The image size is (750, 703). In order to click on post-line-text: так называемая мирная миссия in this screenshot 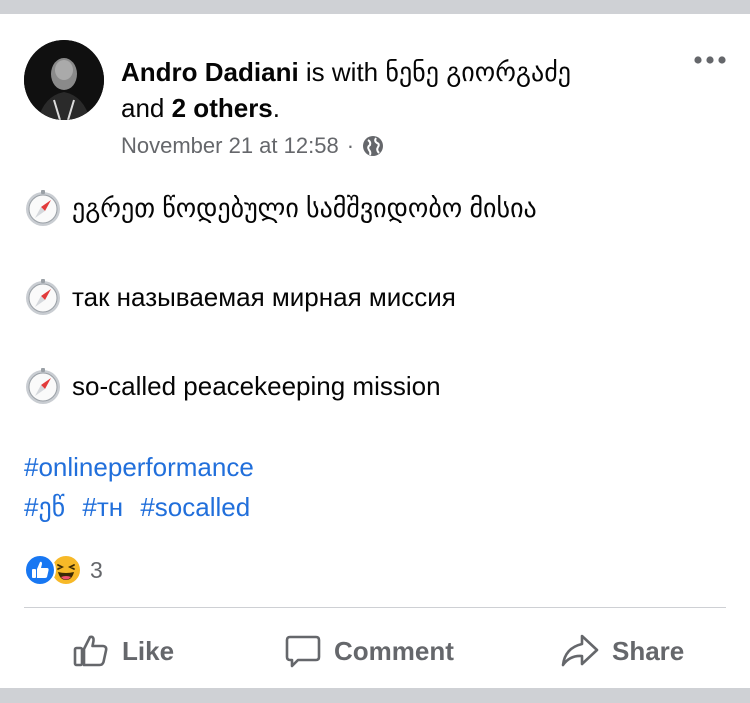, I will do `click(264, 296)`.